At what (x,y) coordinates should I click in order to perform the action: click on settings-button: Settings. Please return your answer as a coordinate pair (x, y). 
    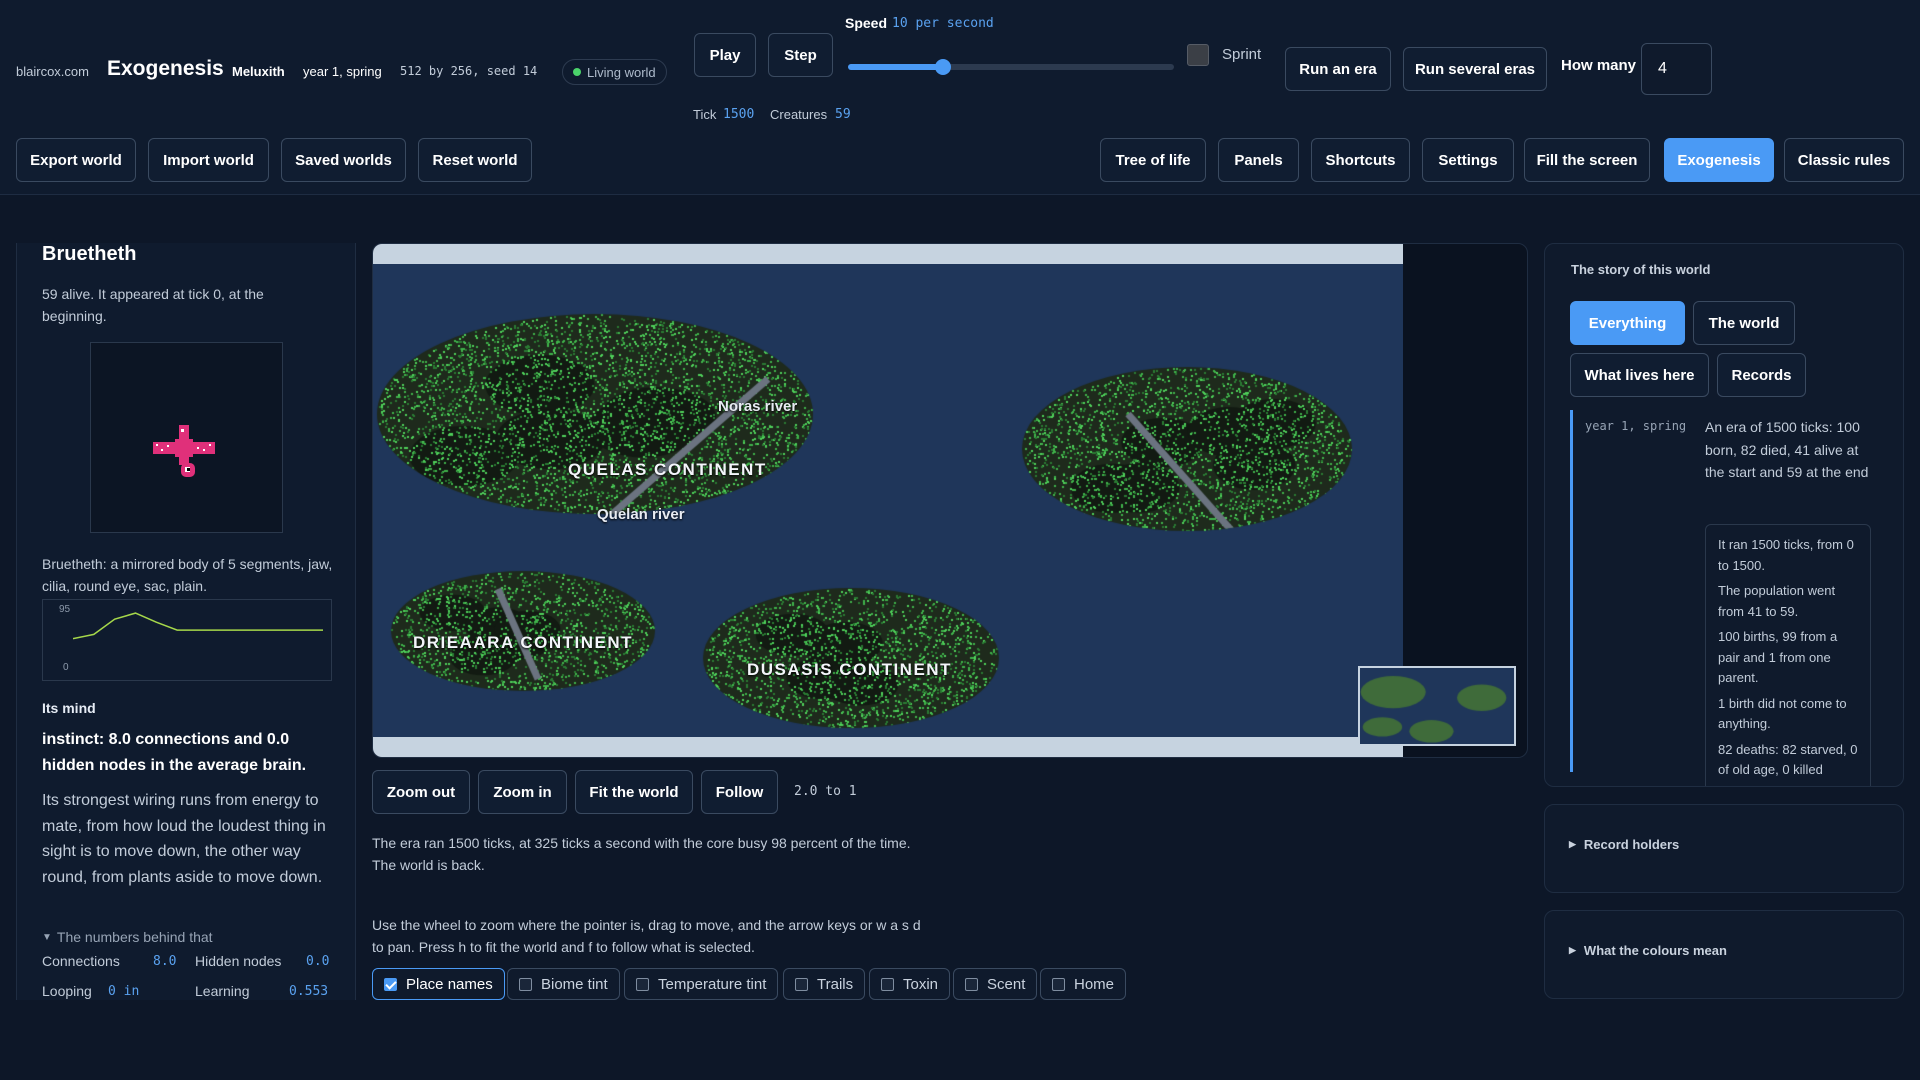
    Looking at the image, I should click on (1468, 160).